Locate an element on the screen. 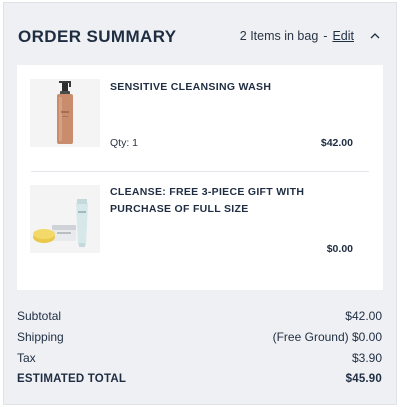 Image resolution: width=400 pixels, height=407 pixels. item-price: $42.00 is located at coordinates (336, 143).